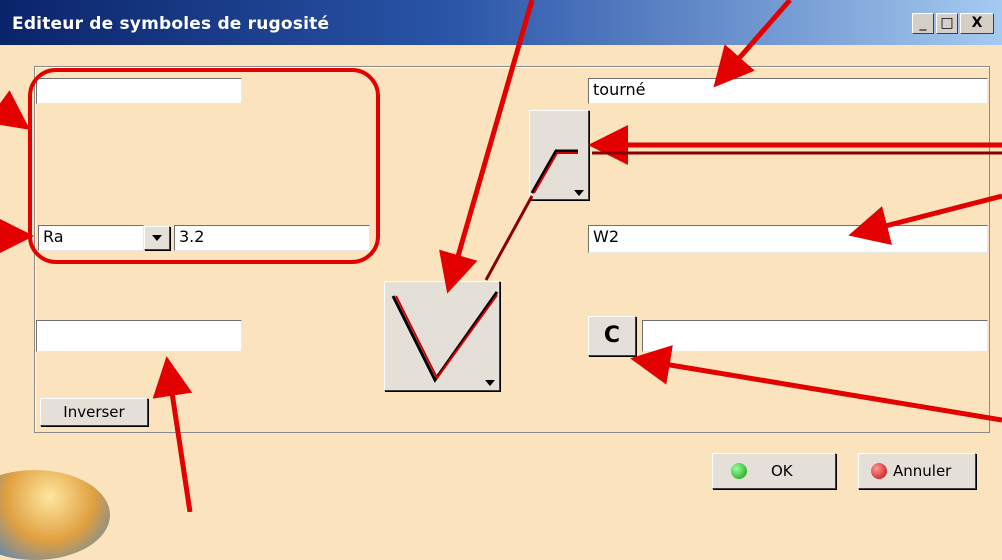 The width and height of the screenshot is (1002, 560). I want to click on arrow-top-right, so click(752, 44).